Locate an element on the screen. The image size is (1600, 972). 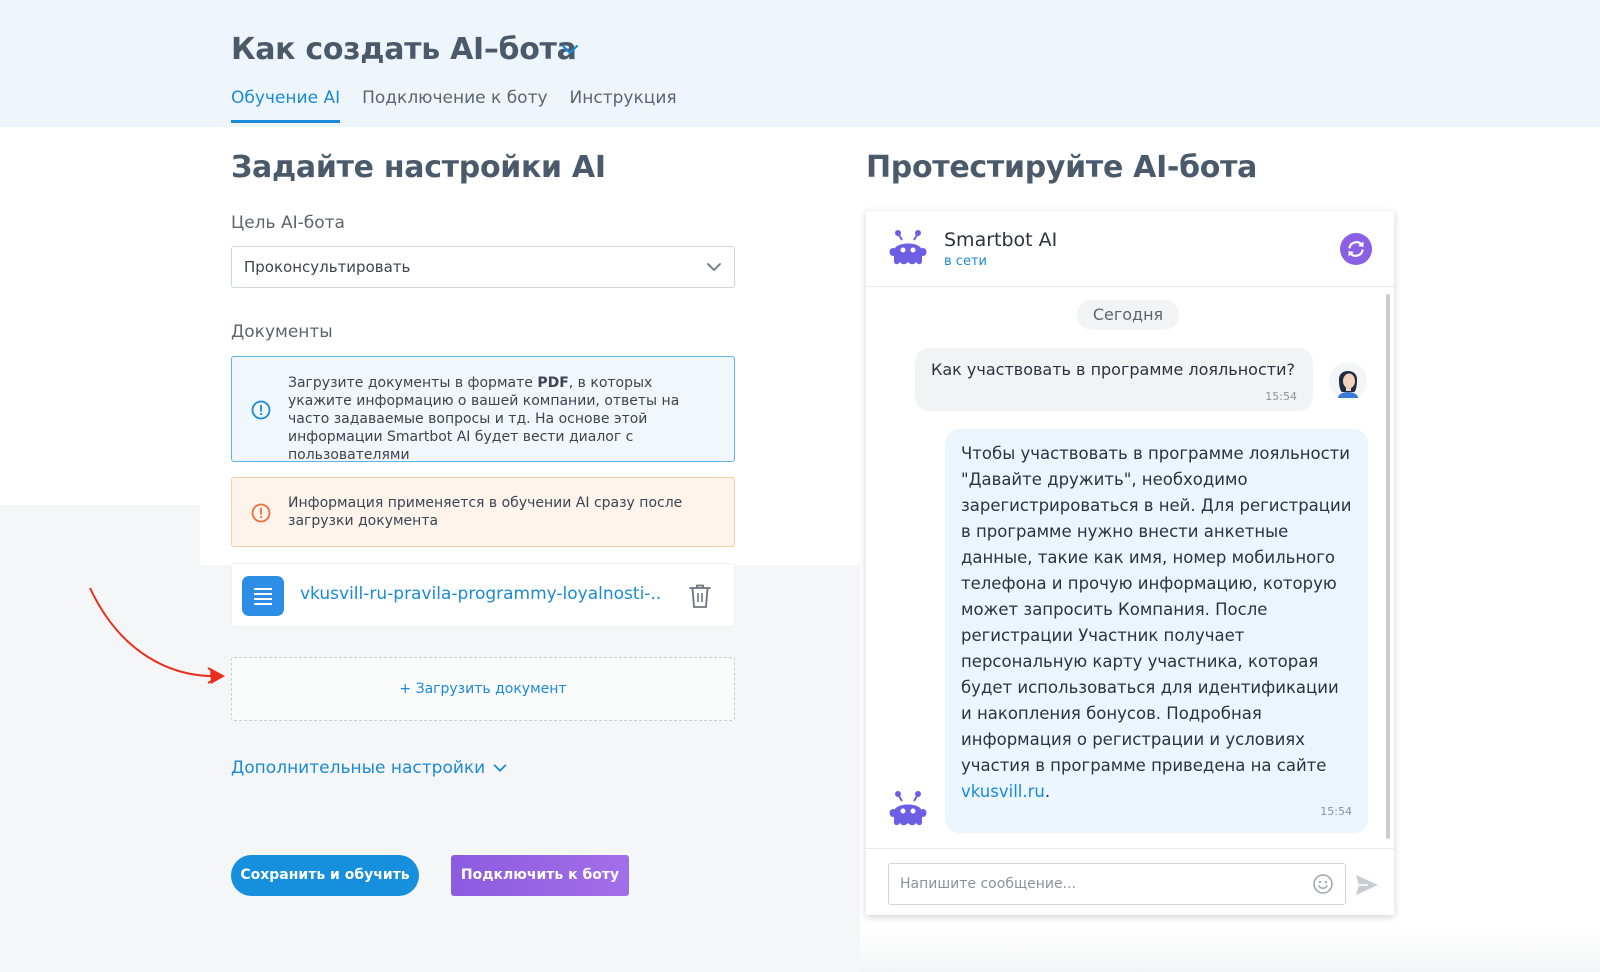
user-message-time: 15:54 is located at coordinates (1281, 396).